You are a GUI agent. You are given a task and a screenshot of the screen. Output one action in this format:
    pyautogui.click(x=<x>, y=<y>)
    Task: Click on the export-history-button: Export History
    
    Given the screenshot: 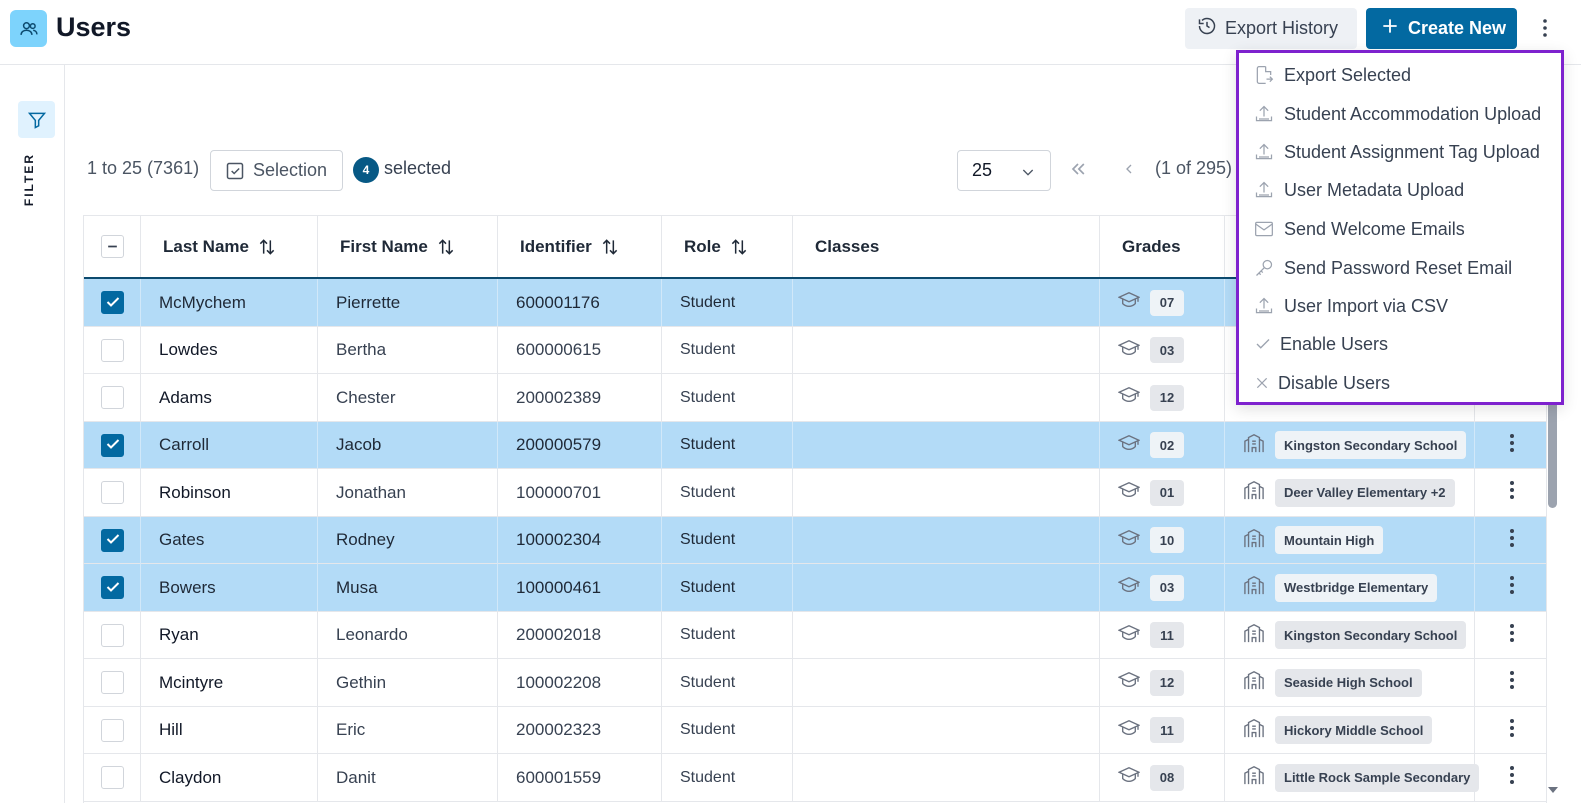 What is the action you would take?
    pyautogui.click(x=1271, y=28)
    